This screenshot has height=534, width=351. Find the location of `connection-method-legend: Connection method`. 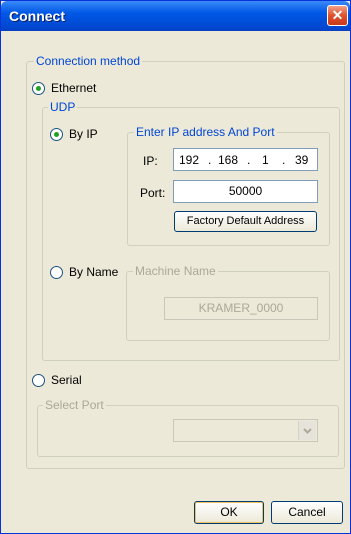

connection-method-legend: Connection method is located at coordinates (88, 61).